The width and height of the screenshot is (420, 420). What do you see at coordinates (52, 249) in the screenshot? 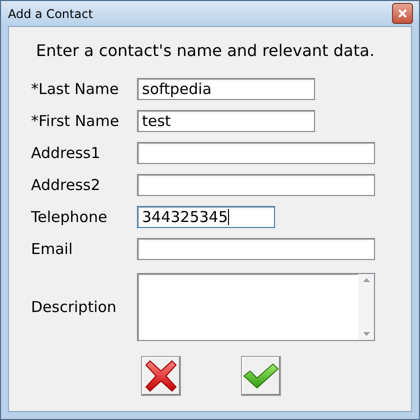
I see `field-label: Email` at bounding box center [52, 249].